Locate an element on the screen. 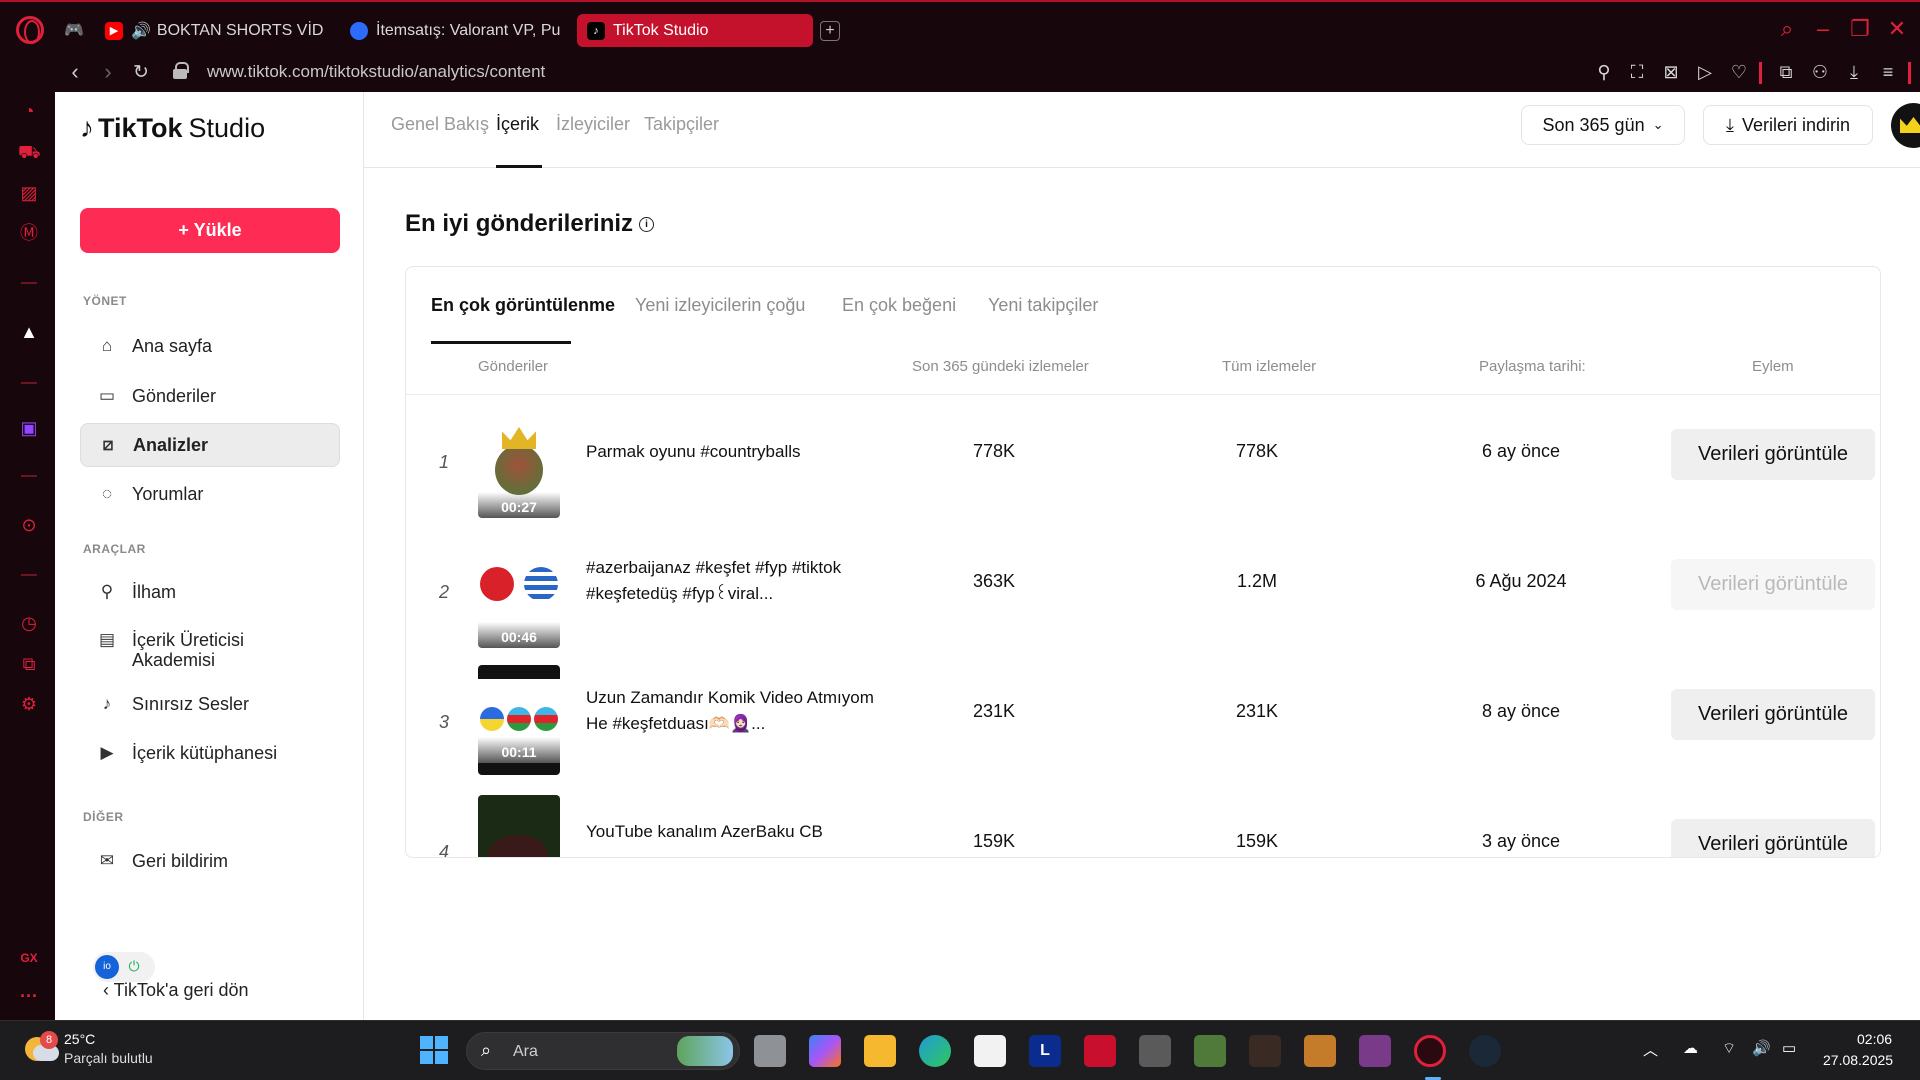 The height and width of the screenshot is (1080, 1920). video-thumbnail is located at coordinates (519, 826).